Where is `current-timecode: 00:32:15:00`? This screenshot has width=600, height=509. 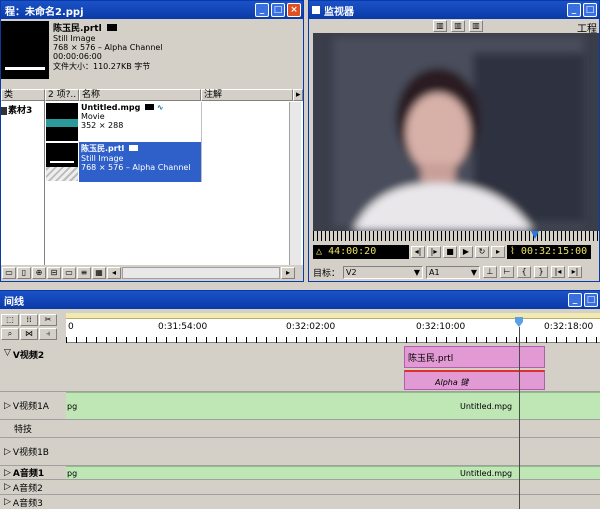
current-timecode: 00:32:15:00 is located at coordinates (554, 251).